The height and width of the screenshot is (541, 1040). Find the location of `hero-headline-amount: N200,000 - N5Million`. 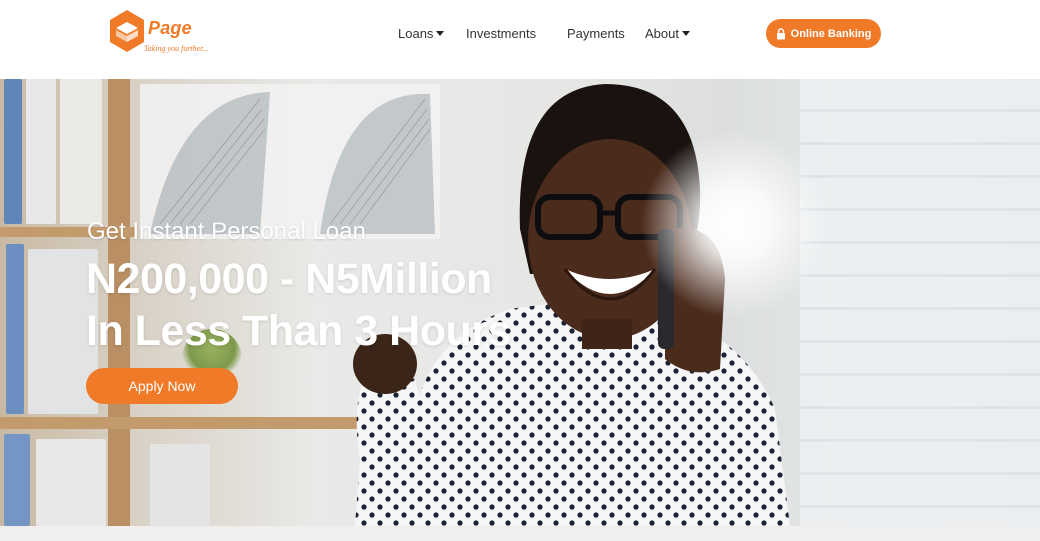

hero-headline-amount: N200,000 - N5Million is located at coordinates (289, 279).